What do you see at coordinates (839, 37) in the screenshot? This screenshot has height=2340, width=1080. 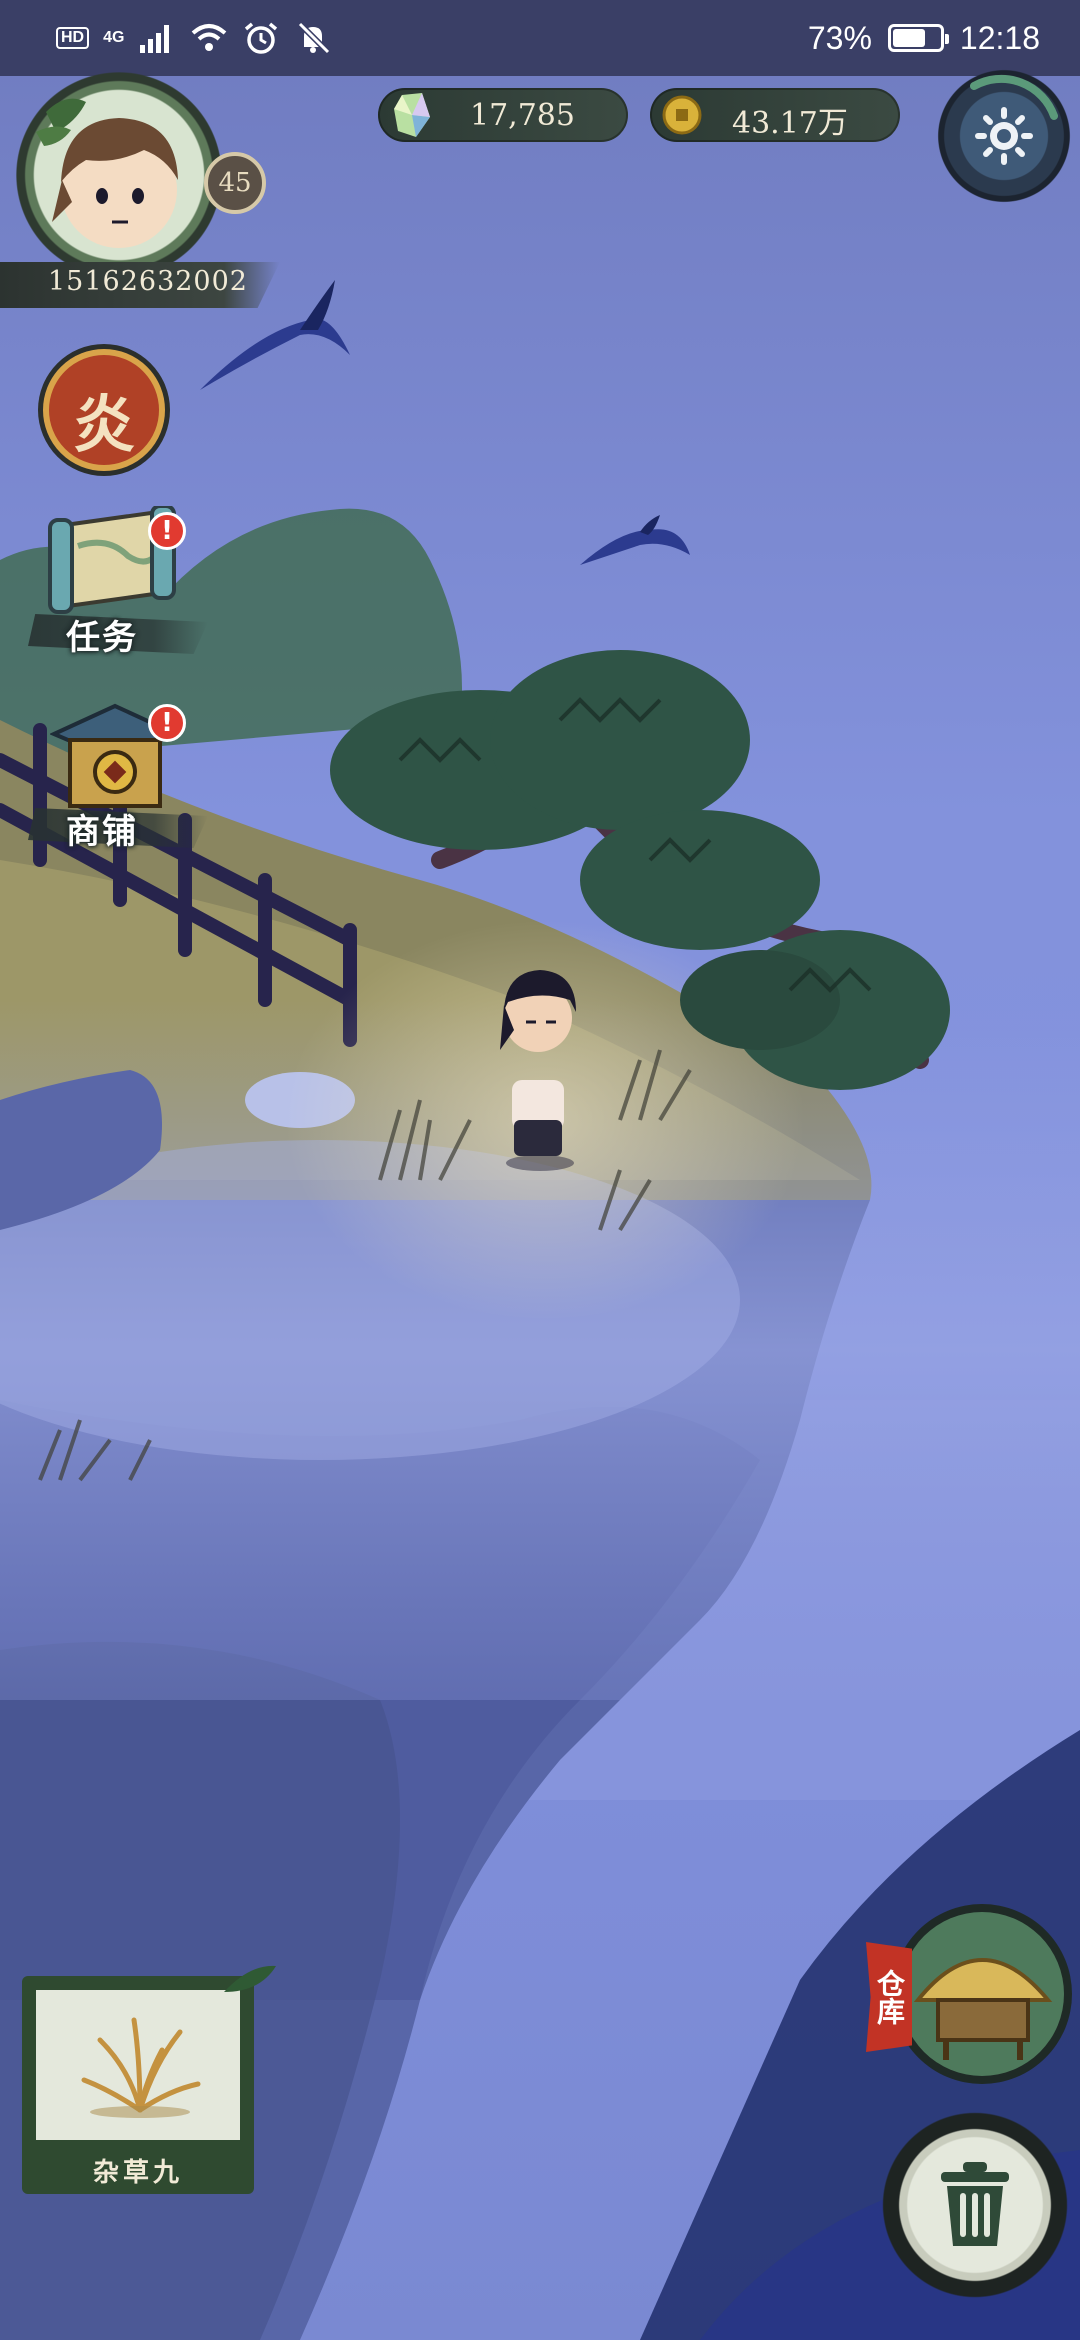 I see `battery-percent: 73%` at bounding box center [839, 37].